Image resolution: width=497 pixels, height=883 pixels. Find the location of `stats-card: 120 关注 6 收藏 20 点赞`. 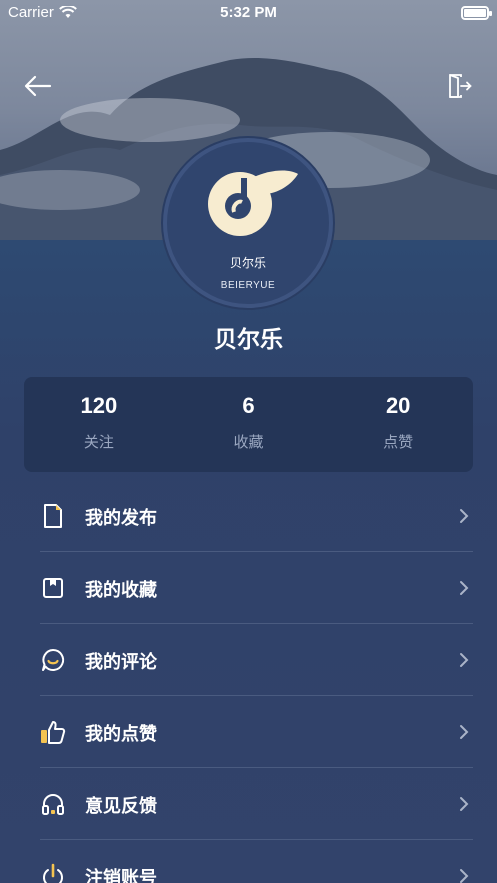

stats-card: 120 关注 6 收藏 20 点赞 is located at coordinates (248, 424).